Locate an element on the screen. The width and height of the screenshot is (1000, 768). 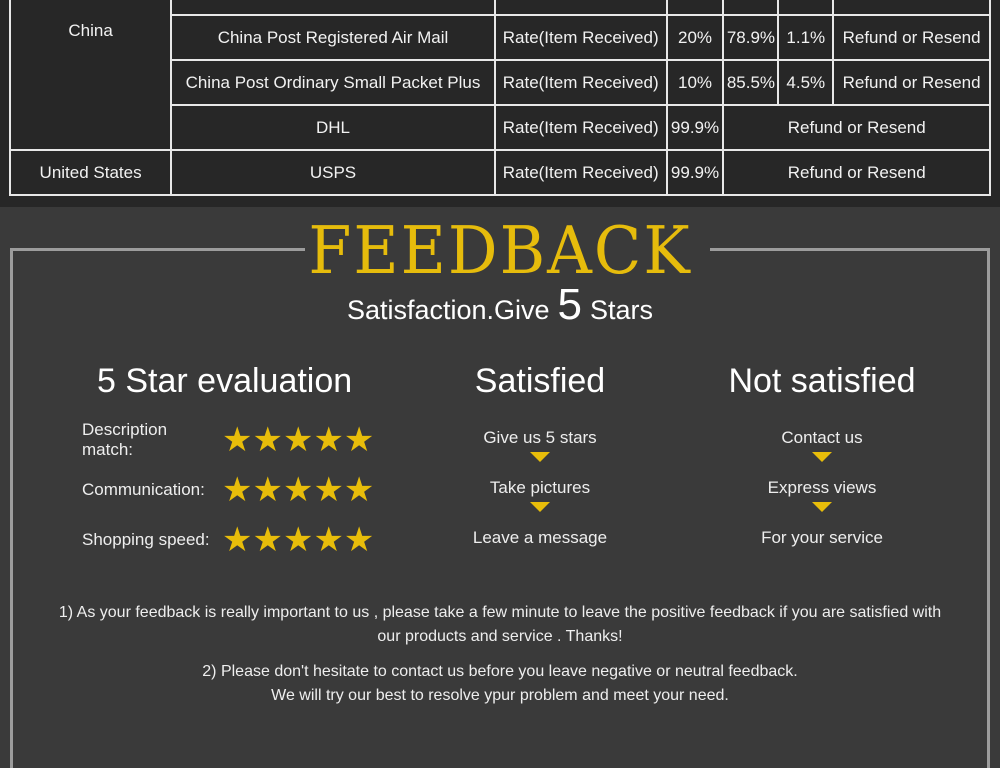
method-cell: DHL is located at coordinates (333, 127).